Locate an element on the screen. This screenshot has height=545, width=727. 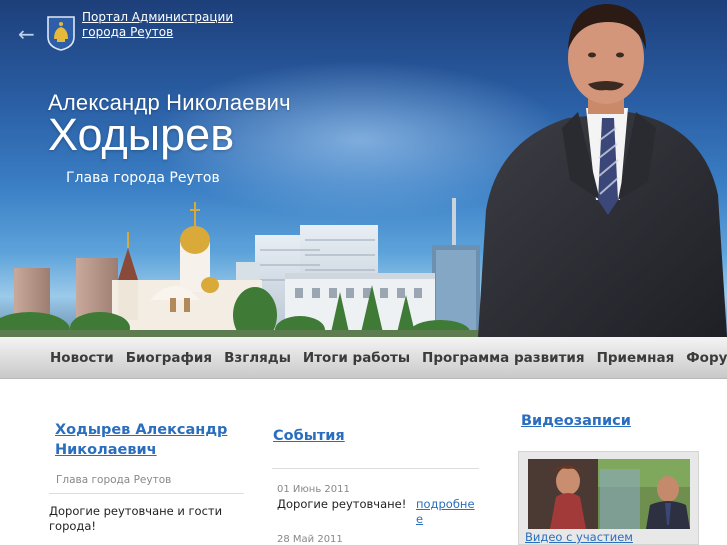
person-surname: Ходырев is located at coordinates (141, 134).